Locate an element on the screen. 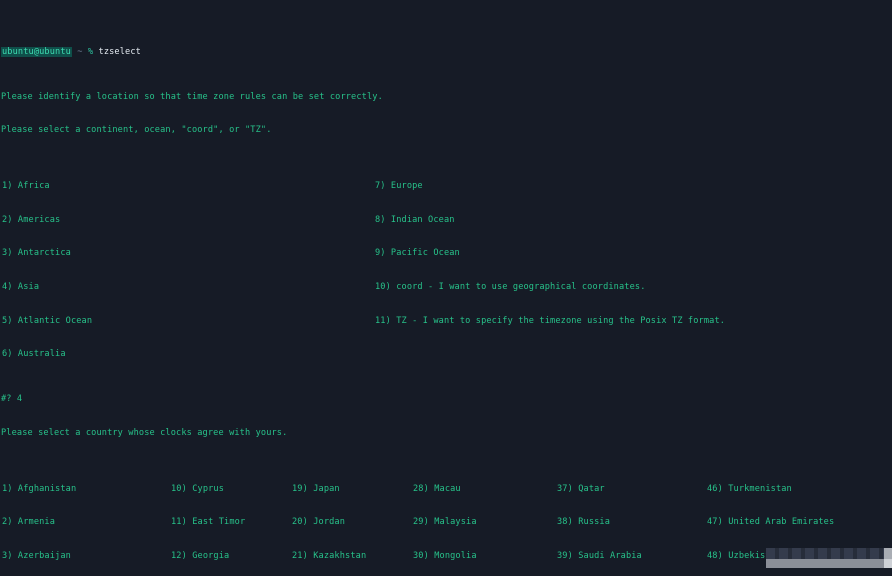 This screenshot has height=576, width=892. answer-continent: #? 4 is located at coordinates (12, 398).